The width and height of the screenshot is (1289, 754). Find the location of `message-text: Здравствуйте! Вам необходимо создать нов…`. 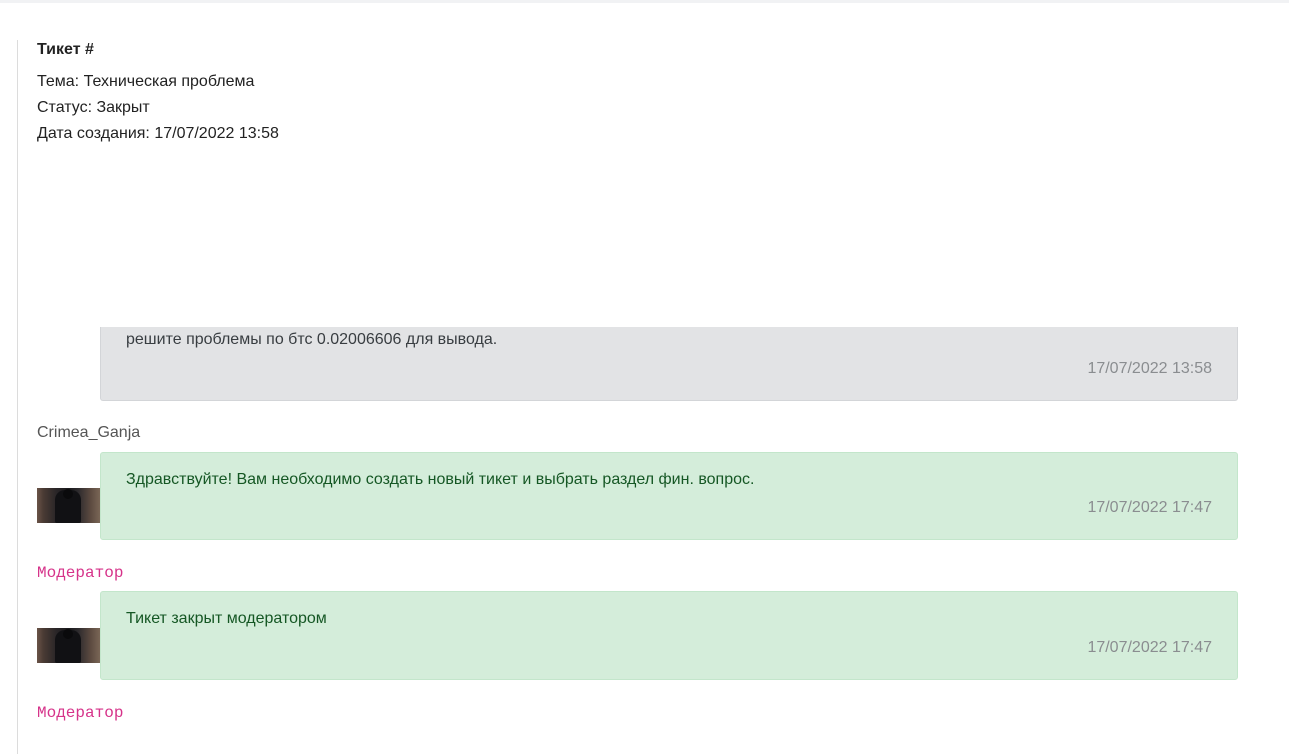

message-text: Здравствуйте! Вам необходимо создать нов… is located at coordinates (440, 479).